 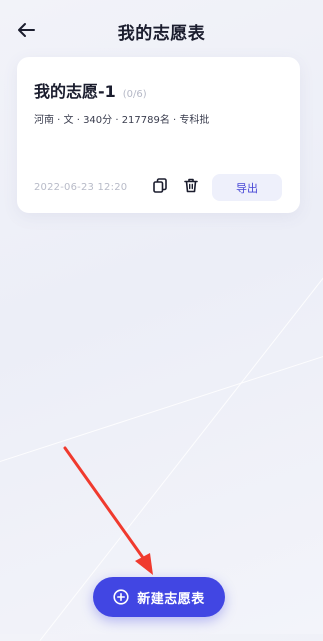 I want to click on plan-count: (0/6), so click(x=134, y=94).